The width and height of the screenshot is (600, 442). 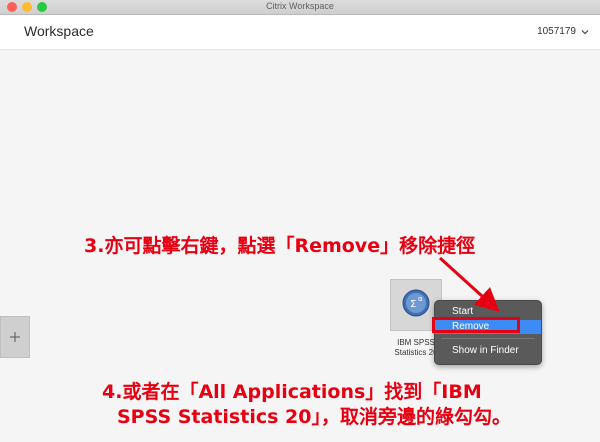 What do you see at coordinates (413, 304) in the screenshot?
I see `svg-text: Σ` at bounding box center [413, 304].